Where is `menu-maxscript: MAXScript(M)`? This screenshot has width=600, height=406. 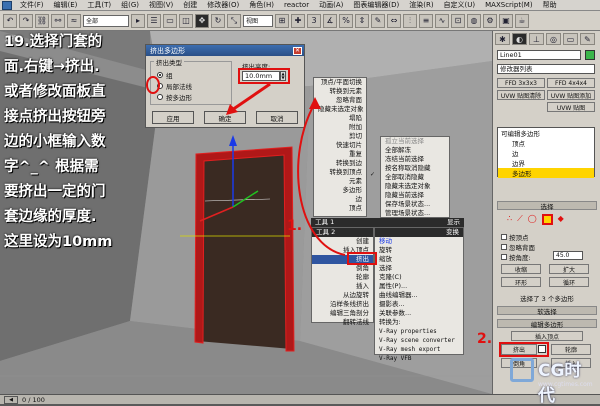
menu-maxscript: MAXScript(M) is located at coordinates (508, 5).